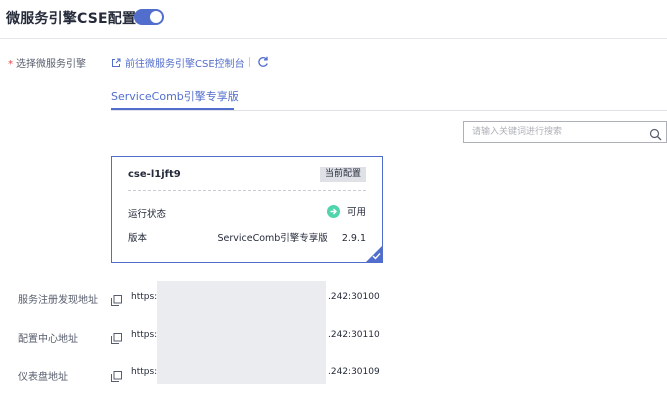 This screenshot has width=667, height=401. What do you see at coordinates (272, 238) in the screenshot?
I see `version-edition: ServiceComb引擎专享版` at bounding box center [272, 238].